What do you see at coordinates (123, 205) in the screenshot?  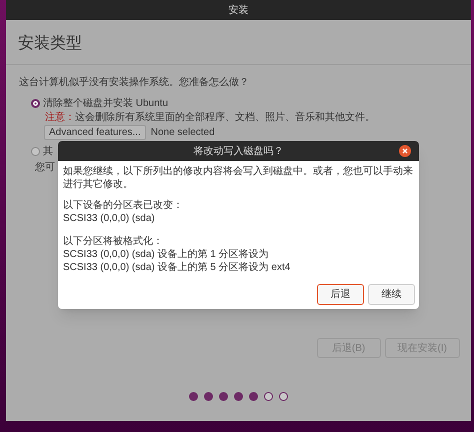 I see `section-heading: 以下设备的分区表已改变：` at bounding box center [123, 205].